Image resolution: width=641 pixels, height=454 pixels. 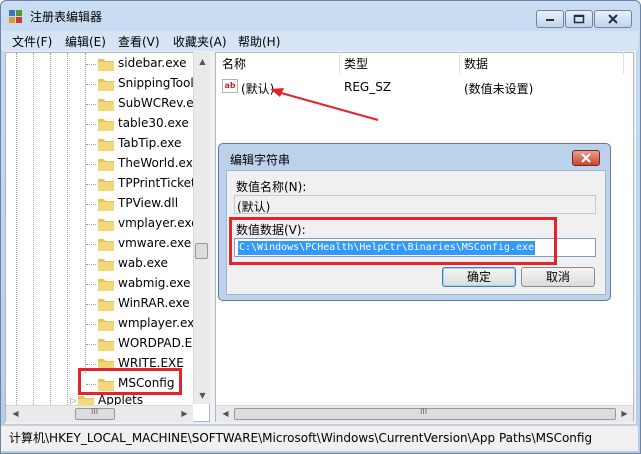 I want to click on list-horizontal-thumb: III, so click(x=425, y=413).